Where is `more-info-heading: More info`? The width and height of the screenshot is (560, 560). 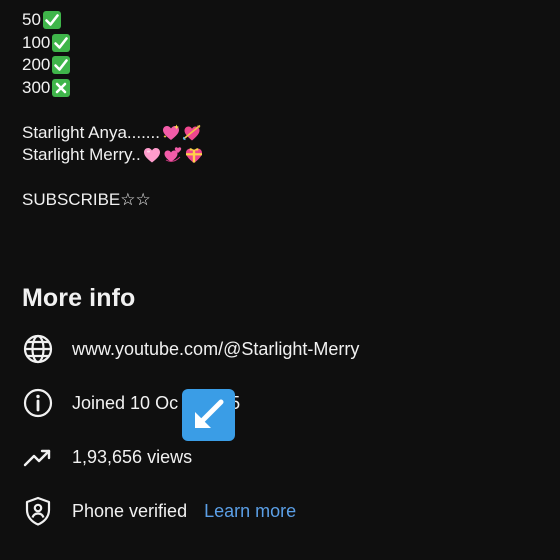 more-info-heading: More info is located at coordinates (79, 298).